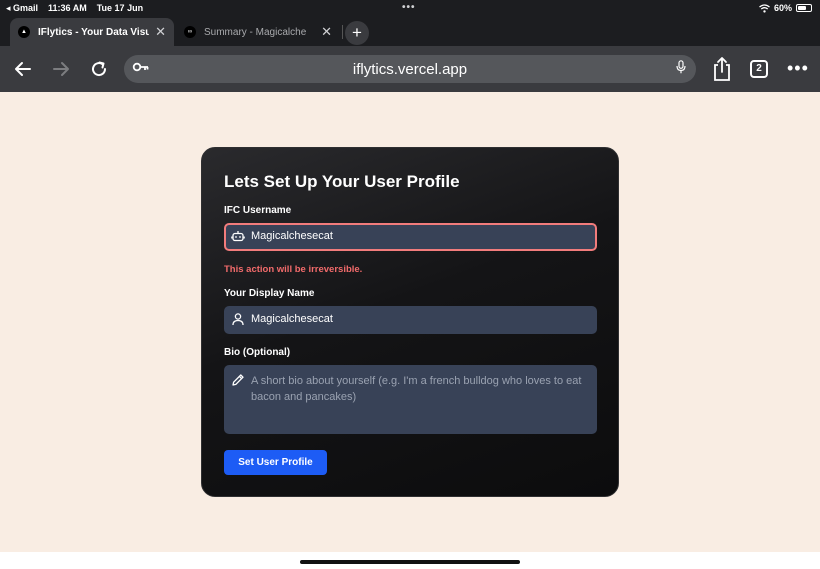  Describe the element at coordinates (120, 8) in the screenshot. I see `status-date: Tue 17 Jun` at that location.